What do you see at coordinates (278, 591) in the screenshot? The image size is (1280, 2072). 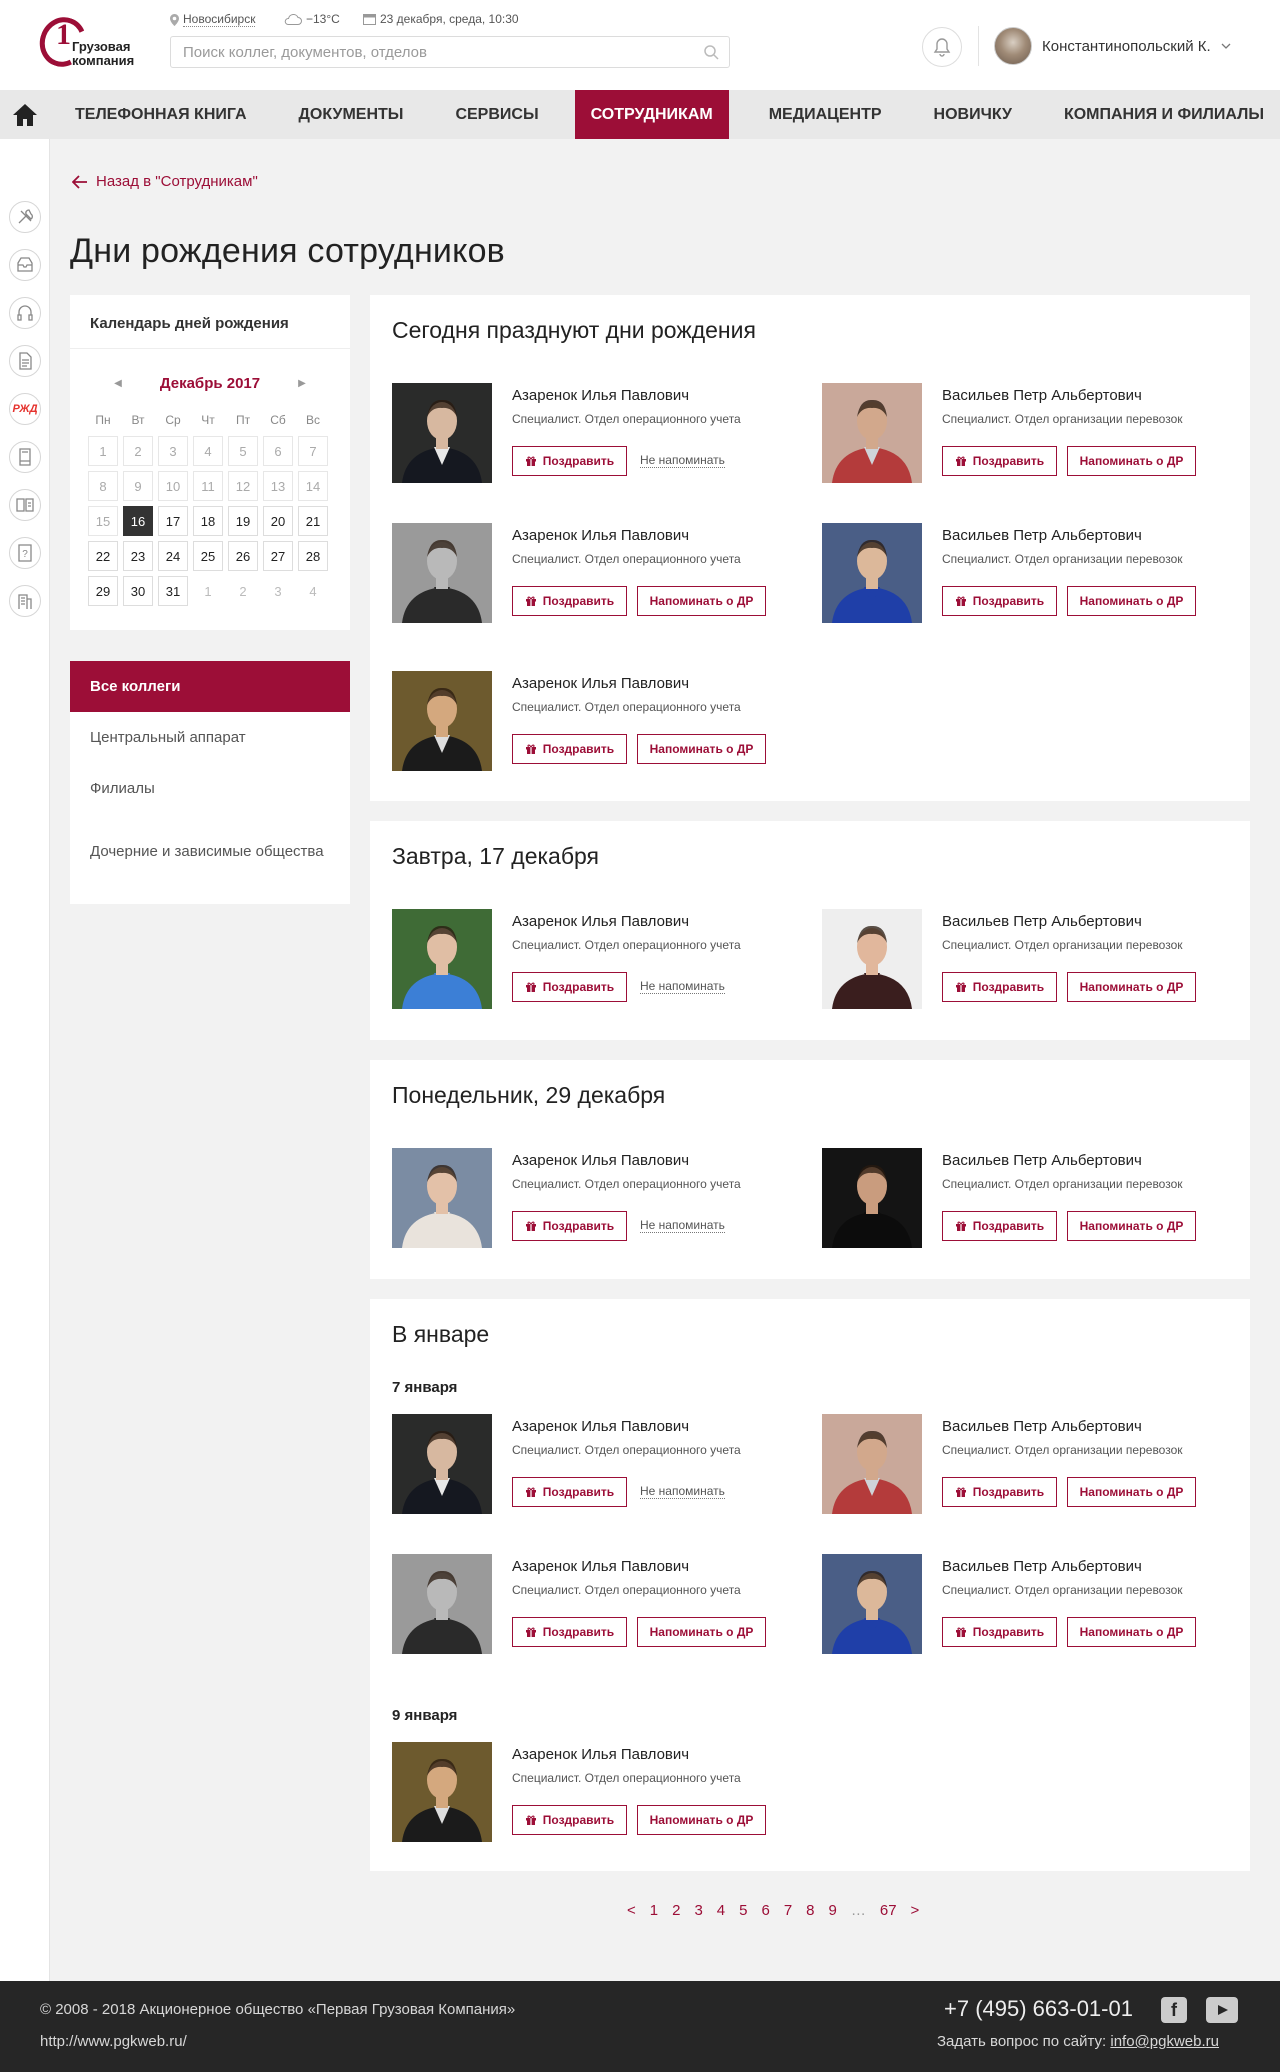 I see `calendar-day-next-month: 3` at bounding box center [278, 591].